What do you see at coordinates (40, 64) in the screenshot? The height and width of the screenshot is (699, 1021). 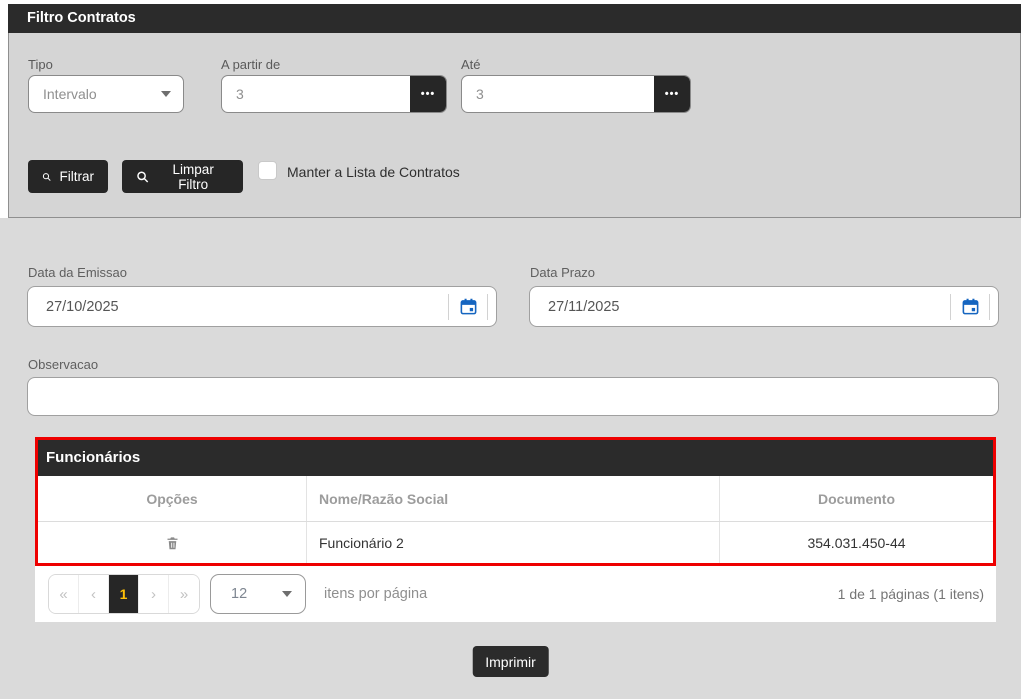 I see `tipo-label: Tipo` at bounding box center [40, 64].